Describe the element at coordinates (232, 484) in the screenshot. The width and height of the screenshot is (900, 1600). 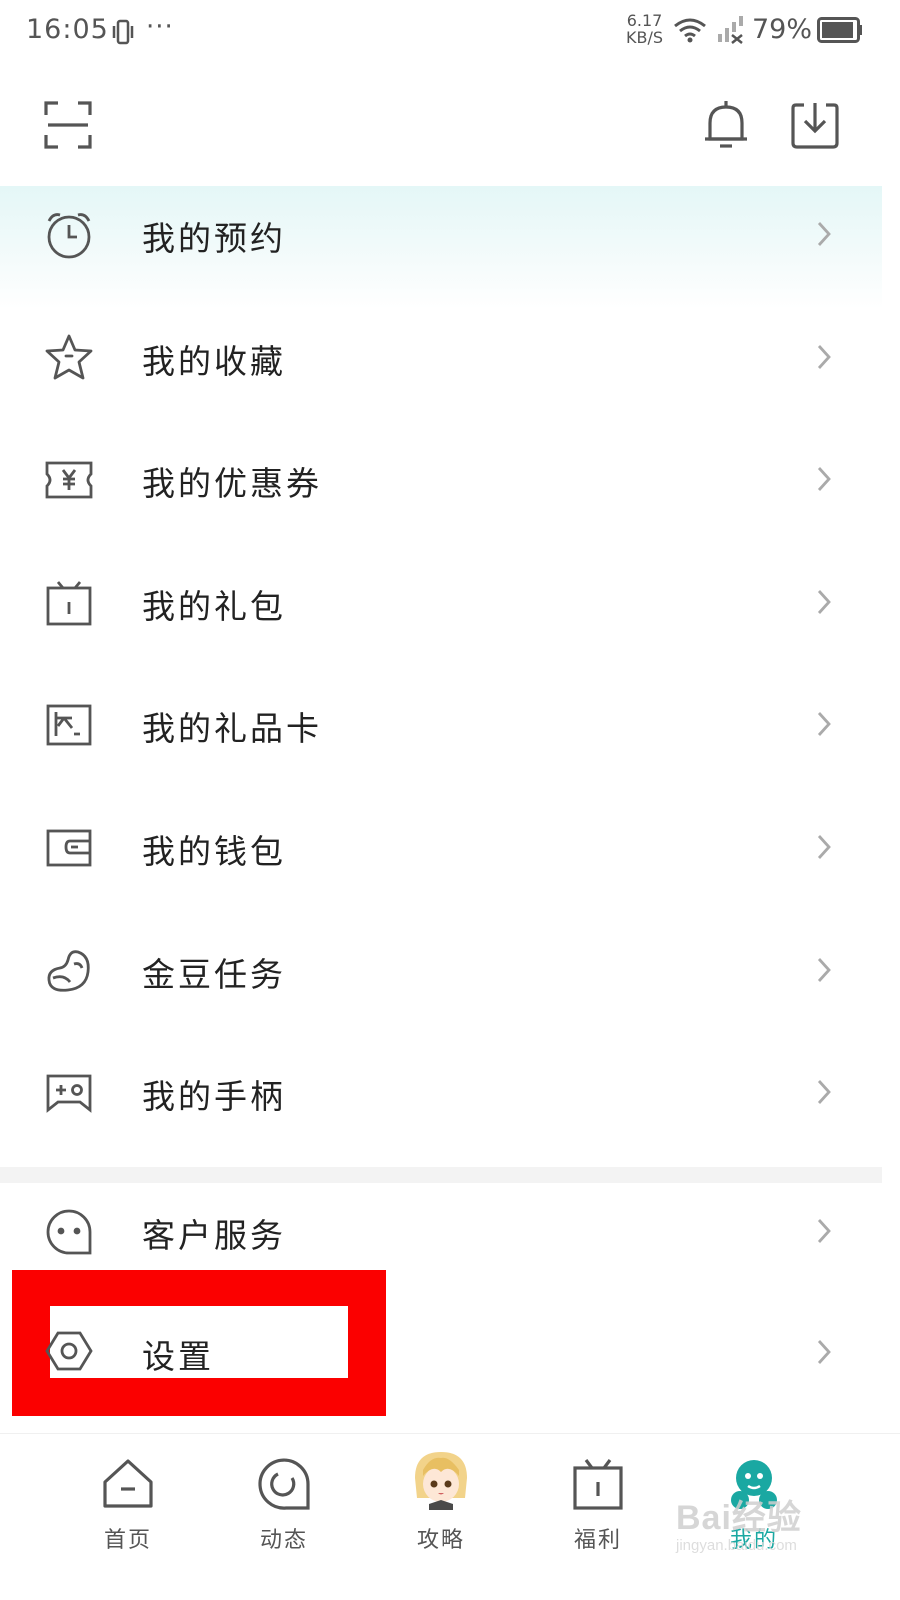
I see `menu-item-label: 我的优惠券` at that location.